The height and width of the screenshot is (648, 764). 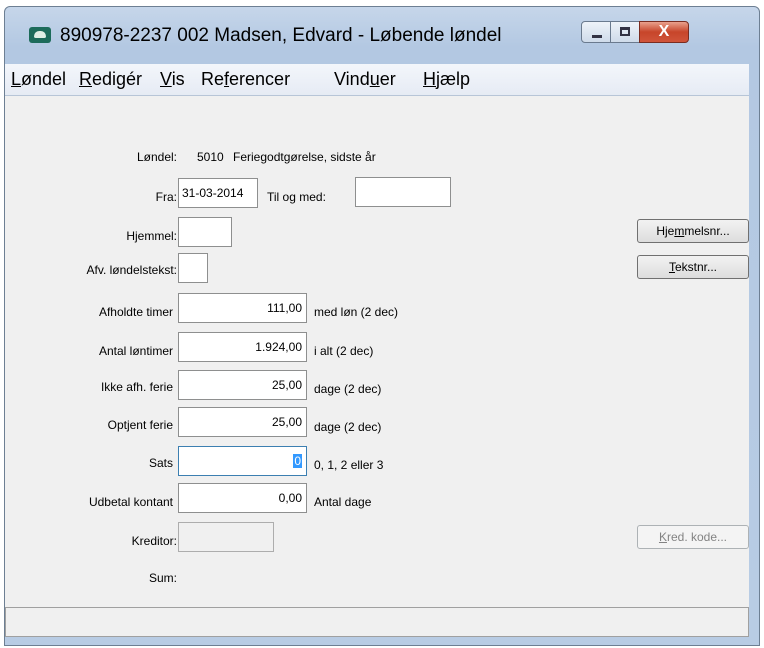 I want to click on ikke-afh-ferie-field: 25,00, so click(x=242, y=385).